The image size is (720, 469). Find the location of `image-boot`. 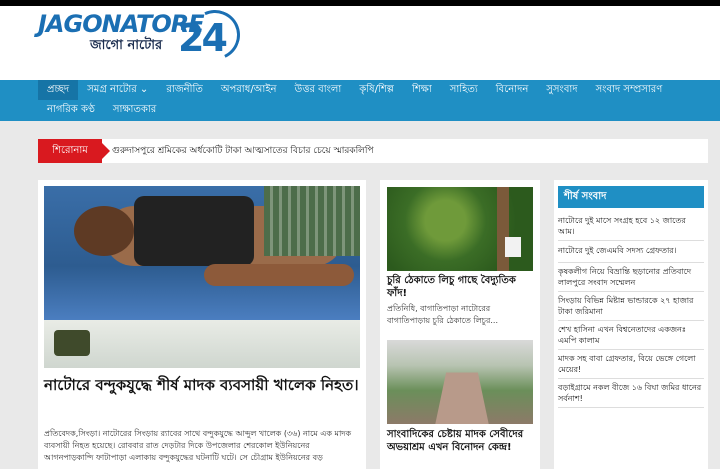

image-boot is located at coordinates (72, 343).